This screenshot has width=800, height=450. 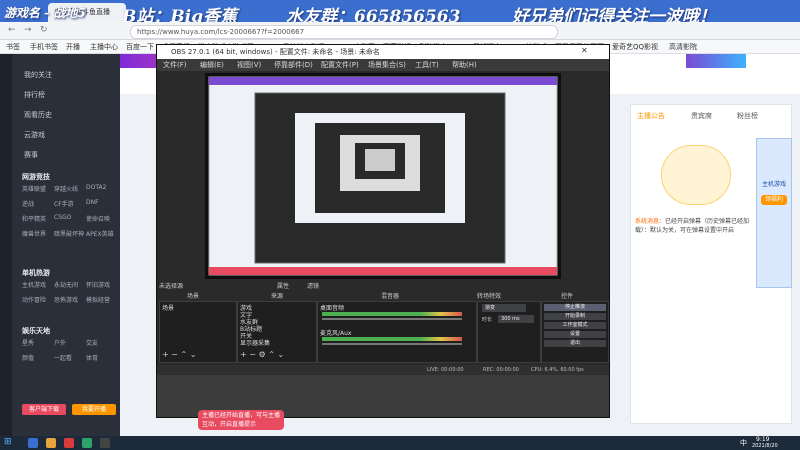 I want to click on right-tab-fans: 粉丝榜, so click(x=747, y=116).